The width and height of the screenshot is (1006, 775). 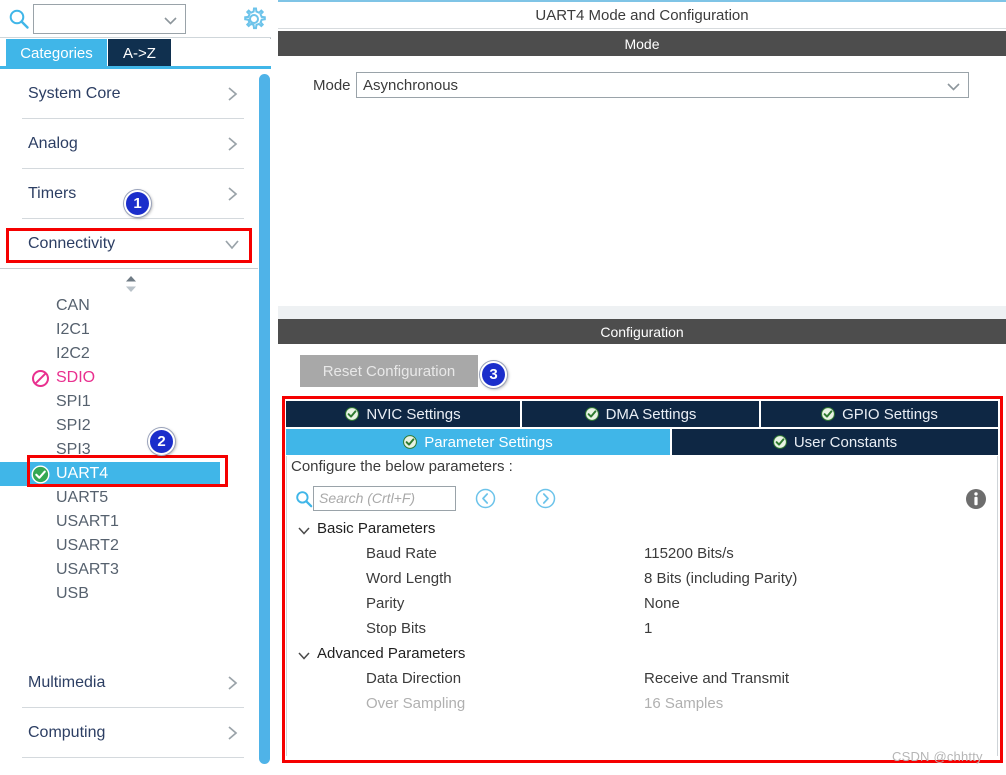 What do you see at coordinates (488, 442) in the screenshot?
I see `tab-label: Parameter Settings` at bounding box center [488, 442].